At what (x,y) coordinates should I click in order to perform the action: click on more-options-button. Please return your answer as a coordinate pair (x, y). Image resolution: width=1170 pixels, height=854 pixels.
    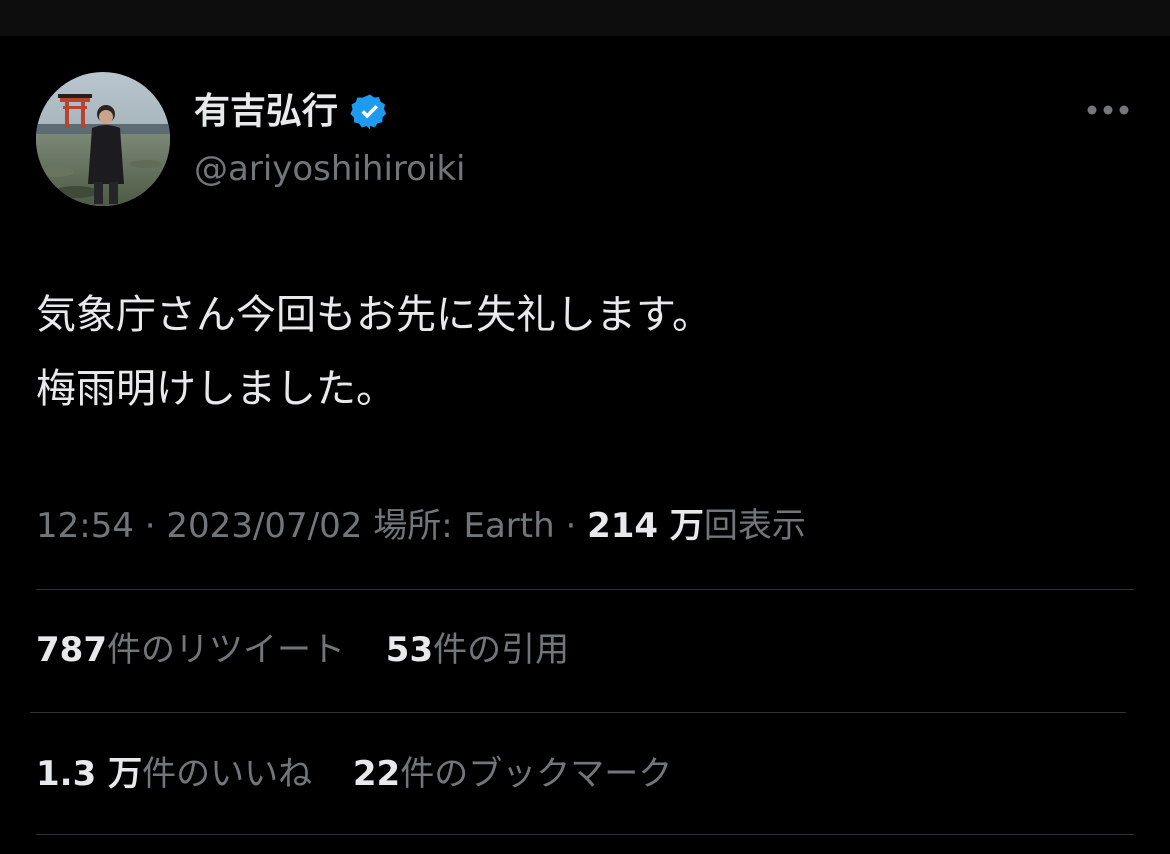
    Looking at the image, I should click on (1108, 110).